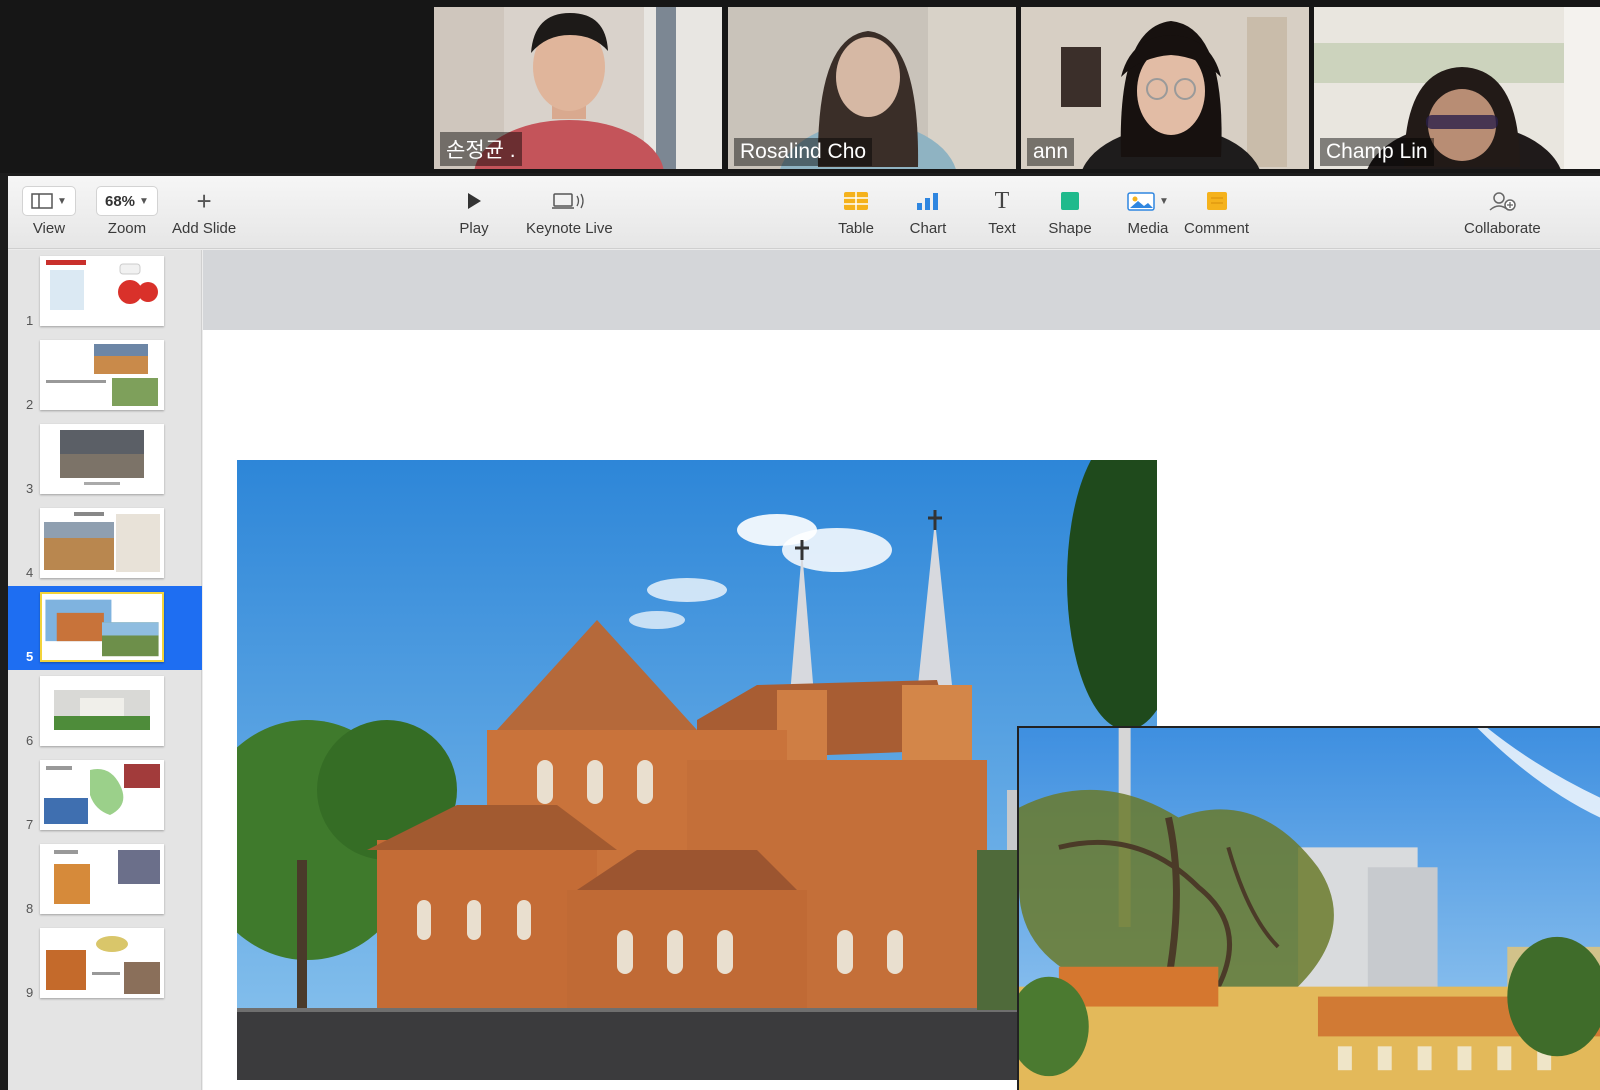 This screenshot has height=1090, width=1600. What do you see at coordinates (1165, 88) in the screenshot?
I see `participant-tile-active-speaker: ann` at bounding box center [1165, 88].